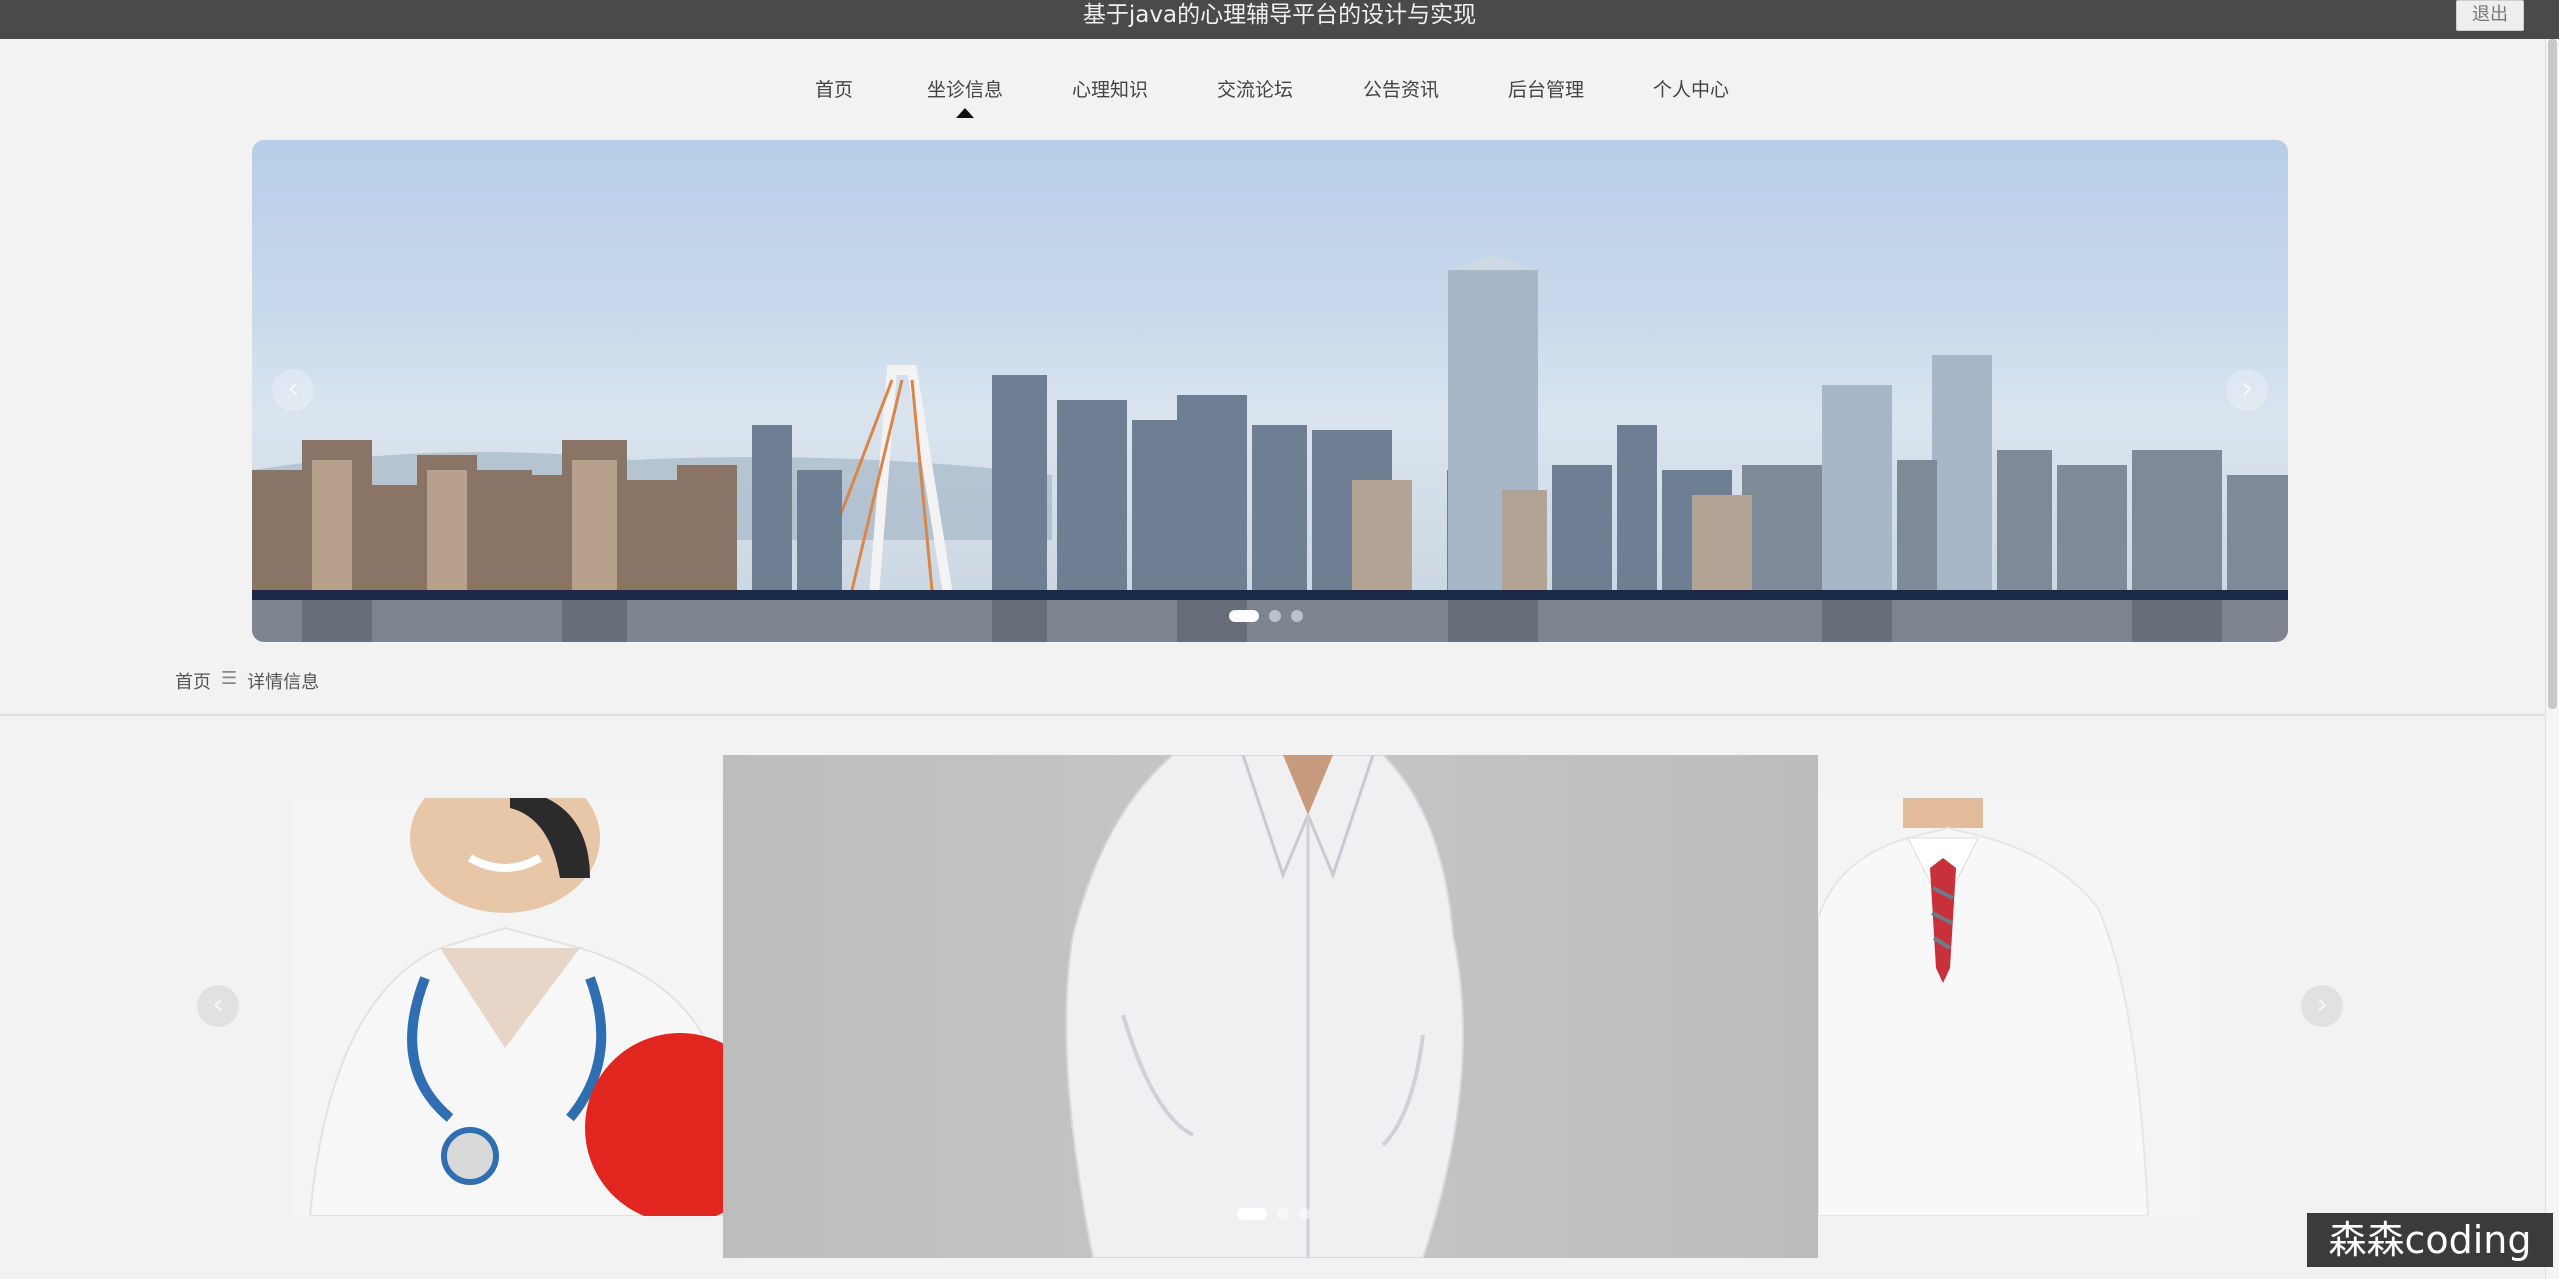 This screenshot has width=2559, height=1279. What do you see at coordinates (1272, 715) in the screenshot?
I see `section-divider` at bounding box center [1272, 715].